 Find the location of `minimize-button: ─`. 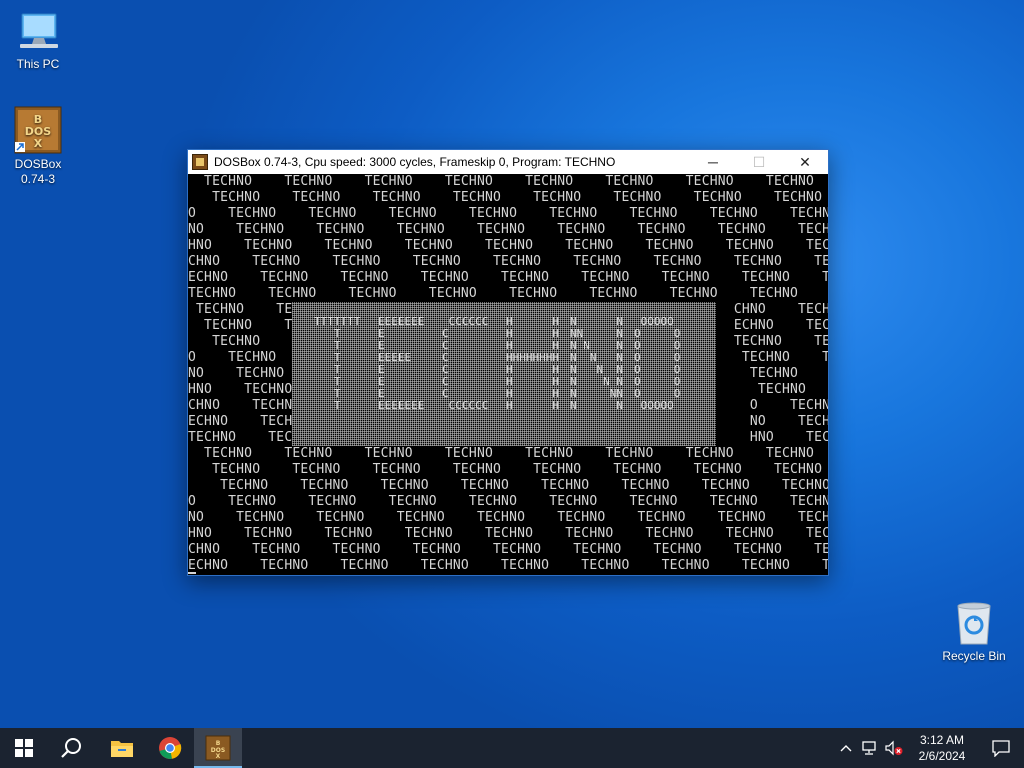

minimize-button: ─ is located at coordinates (713, 162).